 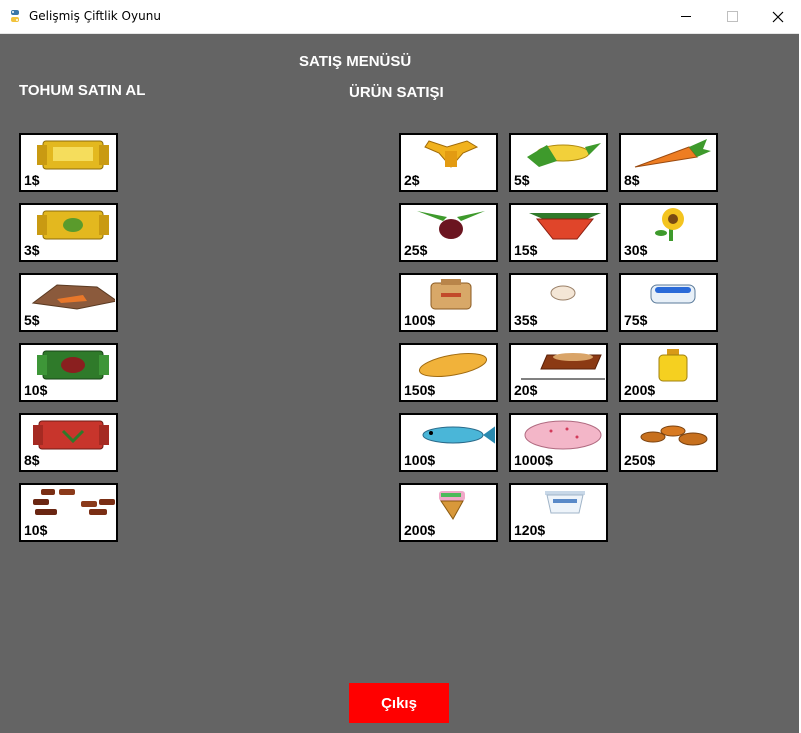 What do you see at coordinates (522, 180) in the screenshot?
I see `product-price: 5$` at bounding box center [522, 180].